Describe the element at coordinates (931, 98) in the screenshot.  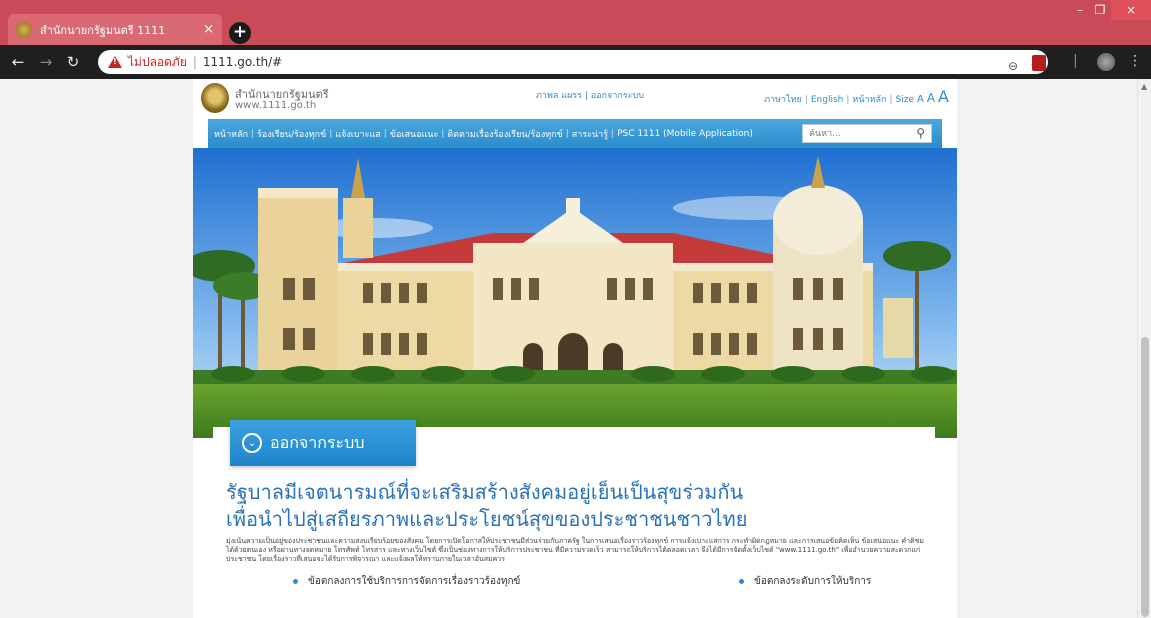
I see `font-size-medium: A` at that location.